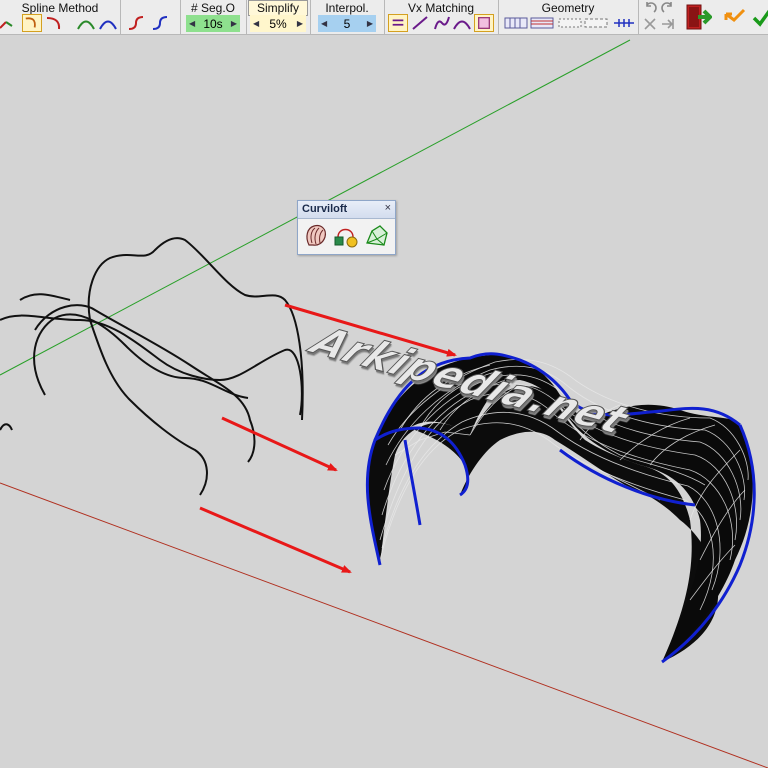 This screenshot has width=768, height=768. Describe the element at coordinates (9, 23) in the screenshot. I see `spline-line-icon` at that location.